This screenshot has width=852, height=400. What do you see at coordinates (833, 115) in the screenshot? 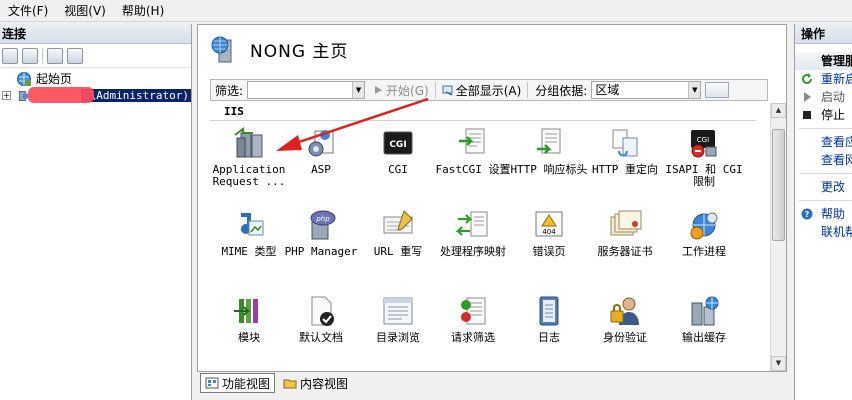
I see `action-stop-label: 停止` at bounding box center [833, 115].